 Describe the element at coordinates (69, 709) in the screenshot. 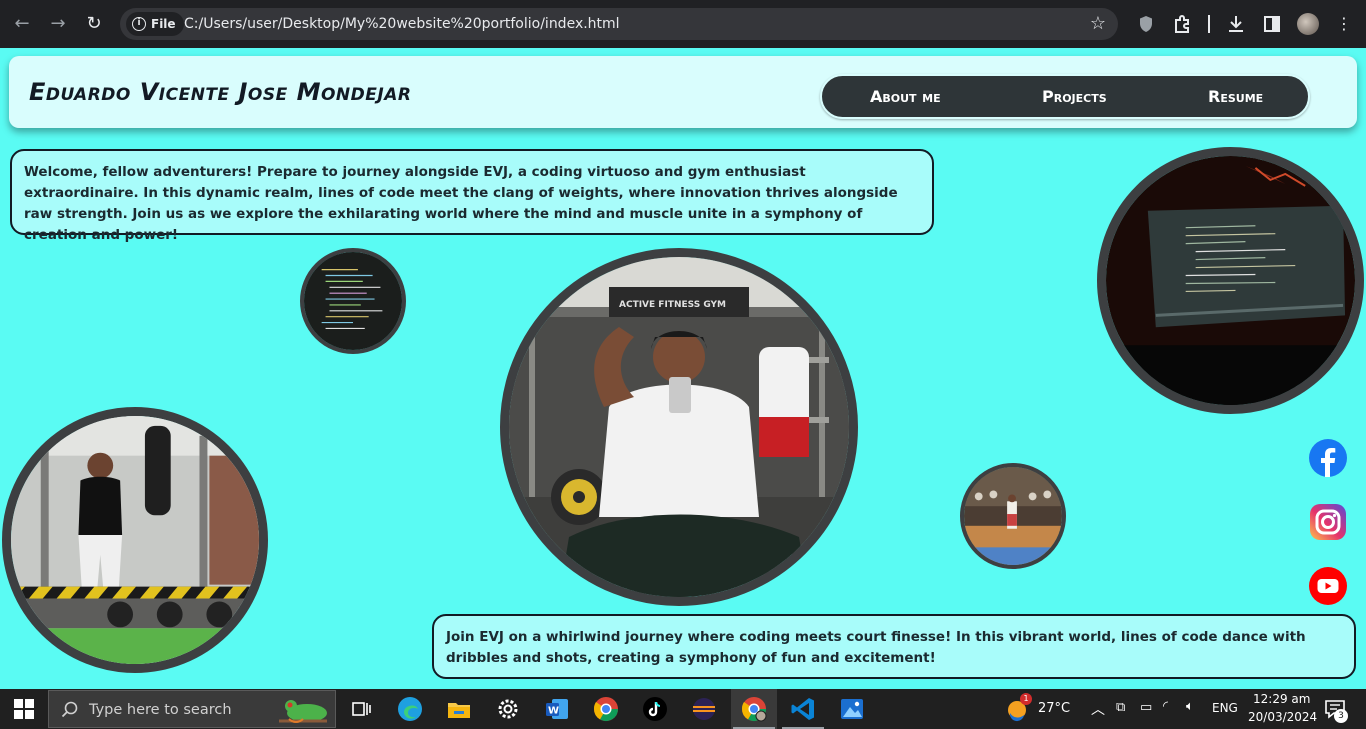

I see `search-icon` at that location.